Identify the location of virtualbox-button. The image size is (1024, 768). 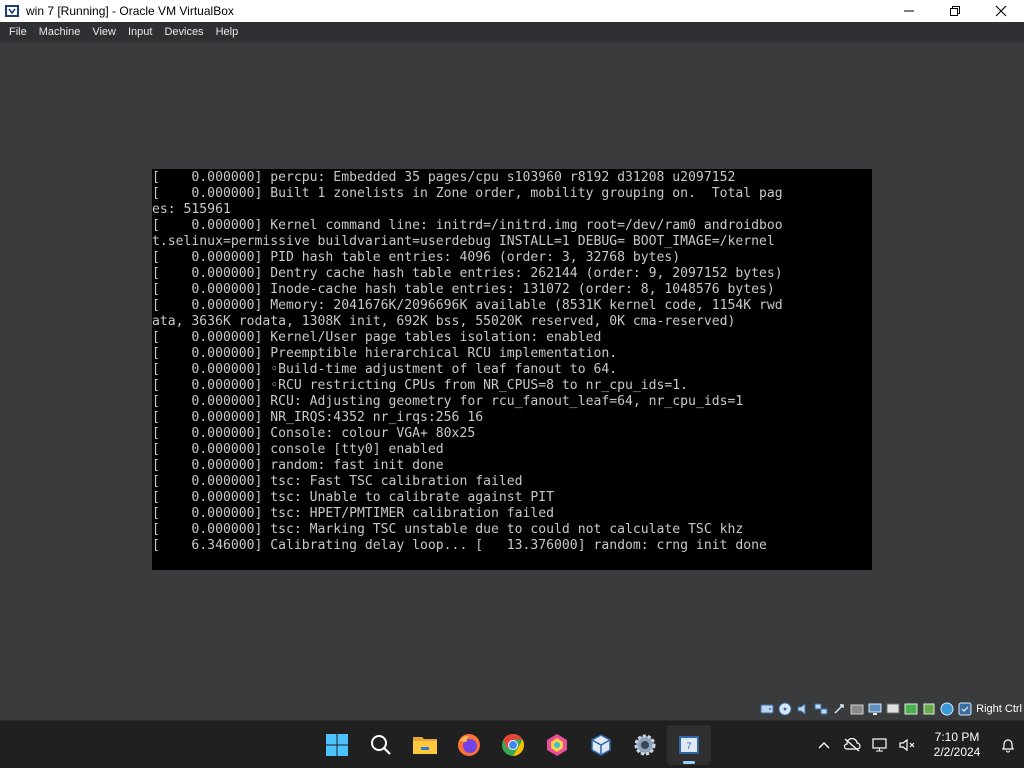
(601, 745).